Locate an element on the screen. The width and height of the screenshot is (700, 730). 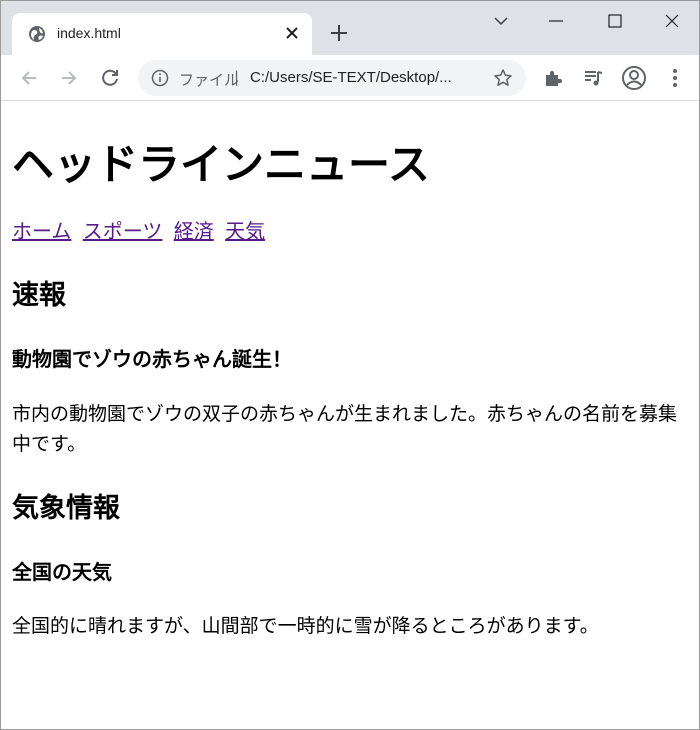
globe-icon is located at coordinates (37, 34).